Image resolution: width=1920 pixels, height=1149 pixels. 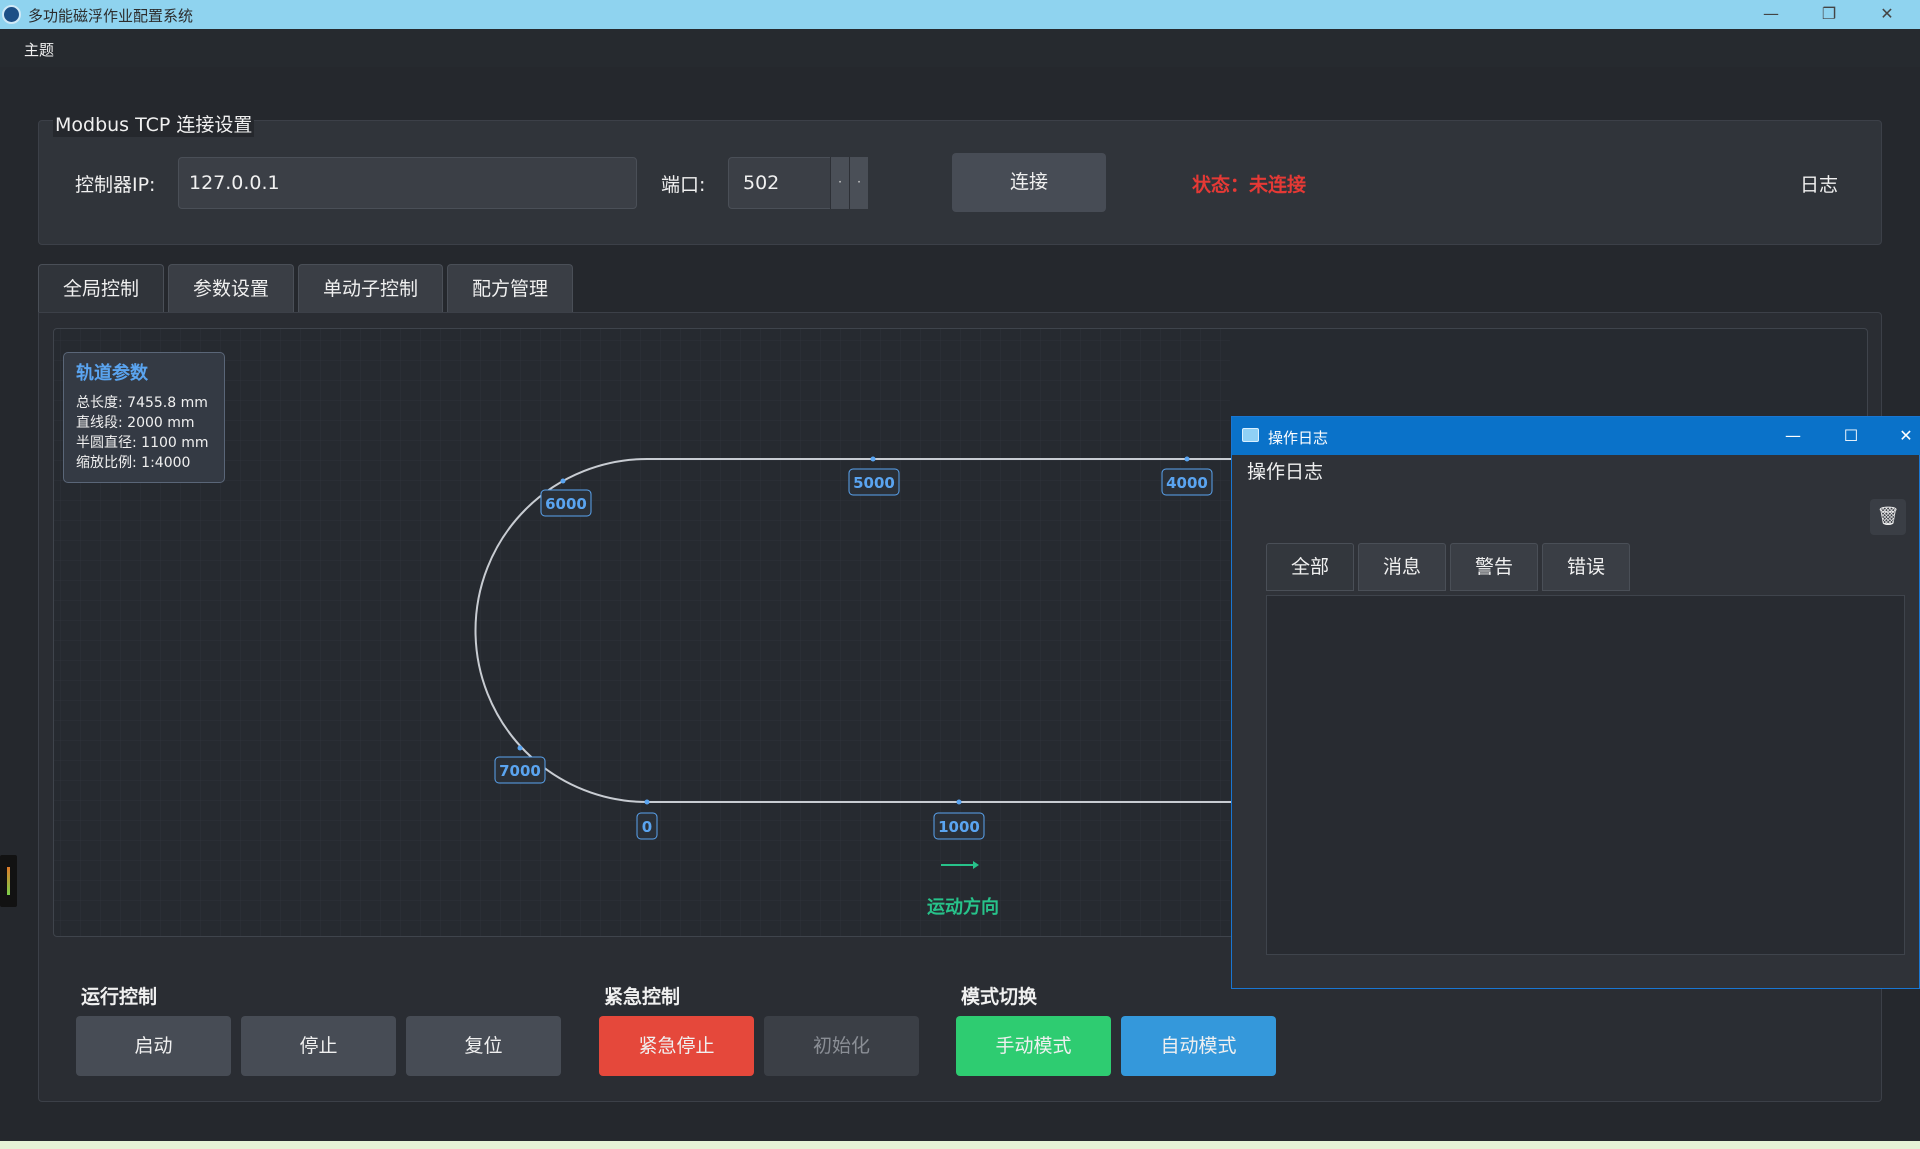 I want to click on mode-switch-title: 模式切换, so click(x=999, y=997).